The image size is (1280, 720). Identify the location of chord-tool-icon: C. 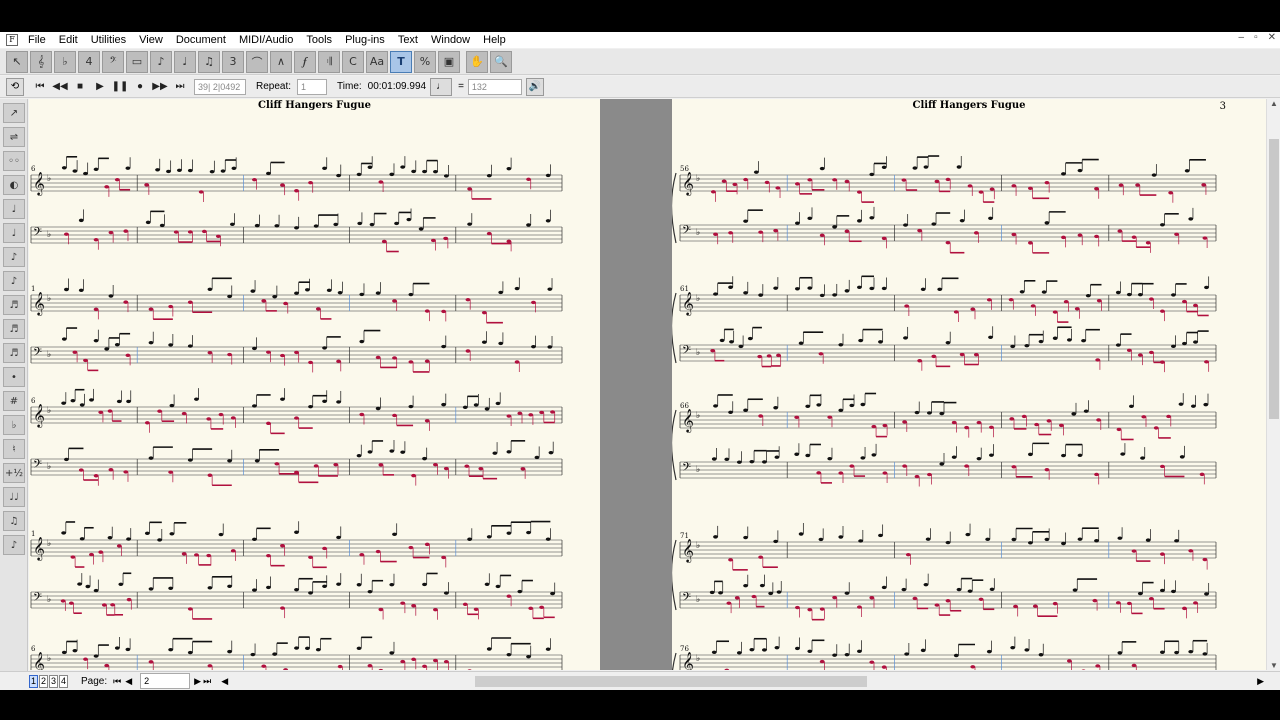
(353, 61).